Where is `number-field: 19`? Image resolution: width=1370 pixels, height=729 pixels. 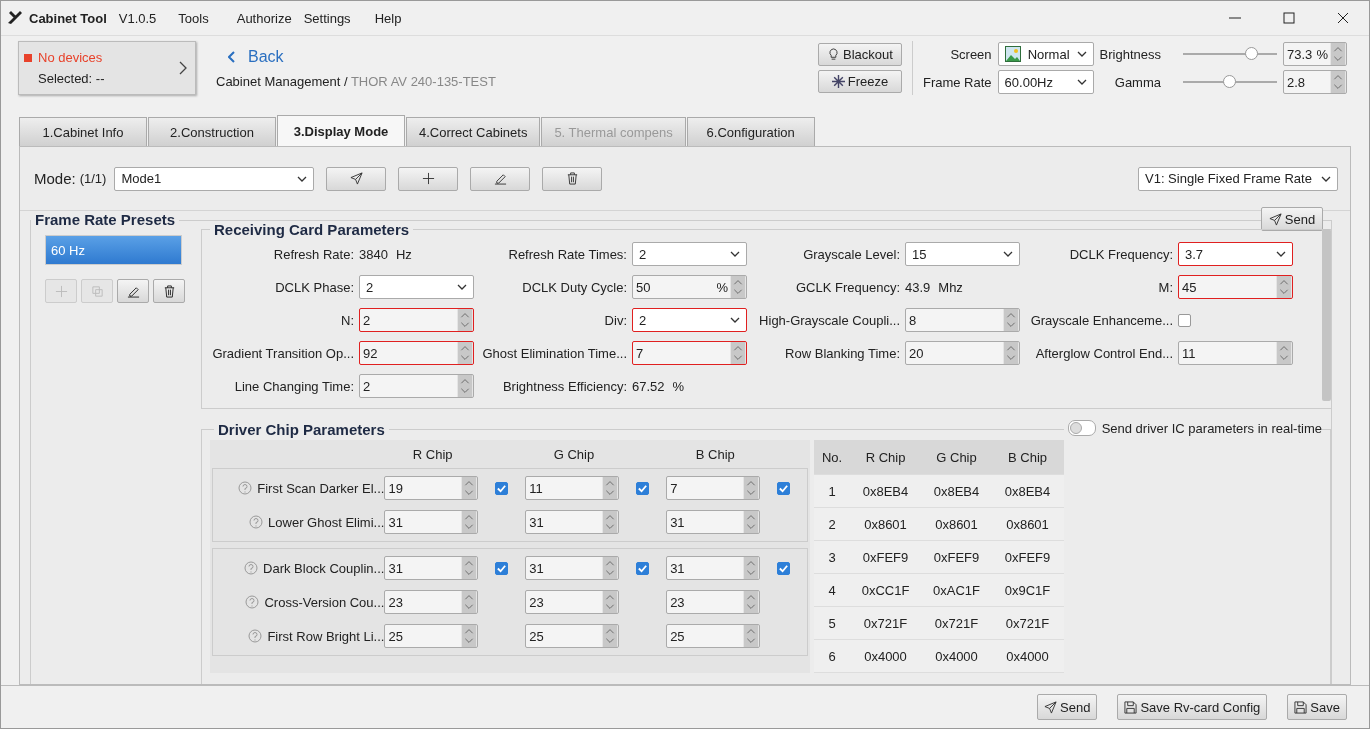
number-field: 19 is located at coordinates (431, 488).